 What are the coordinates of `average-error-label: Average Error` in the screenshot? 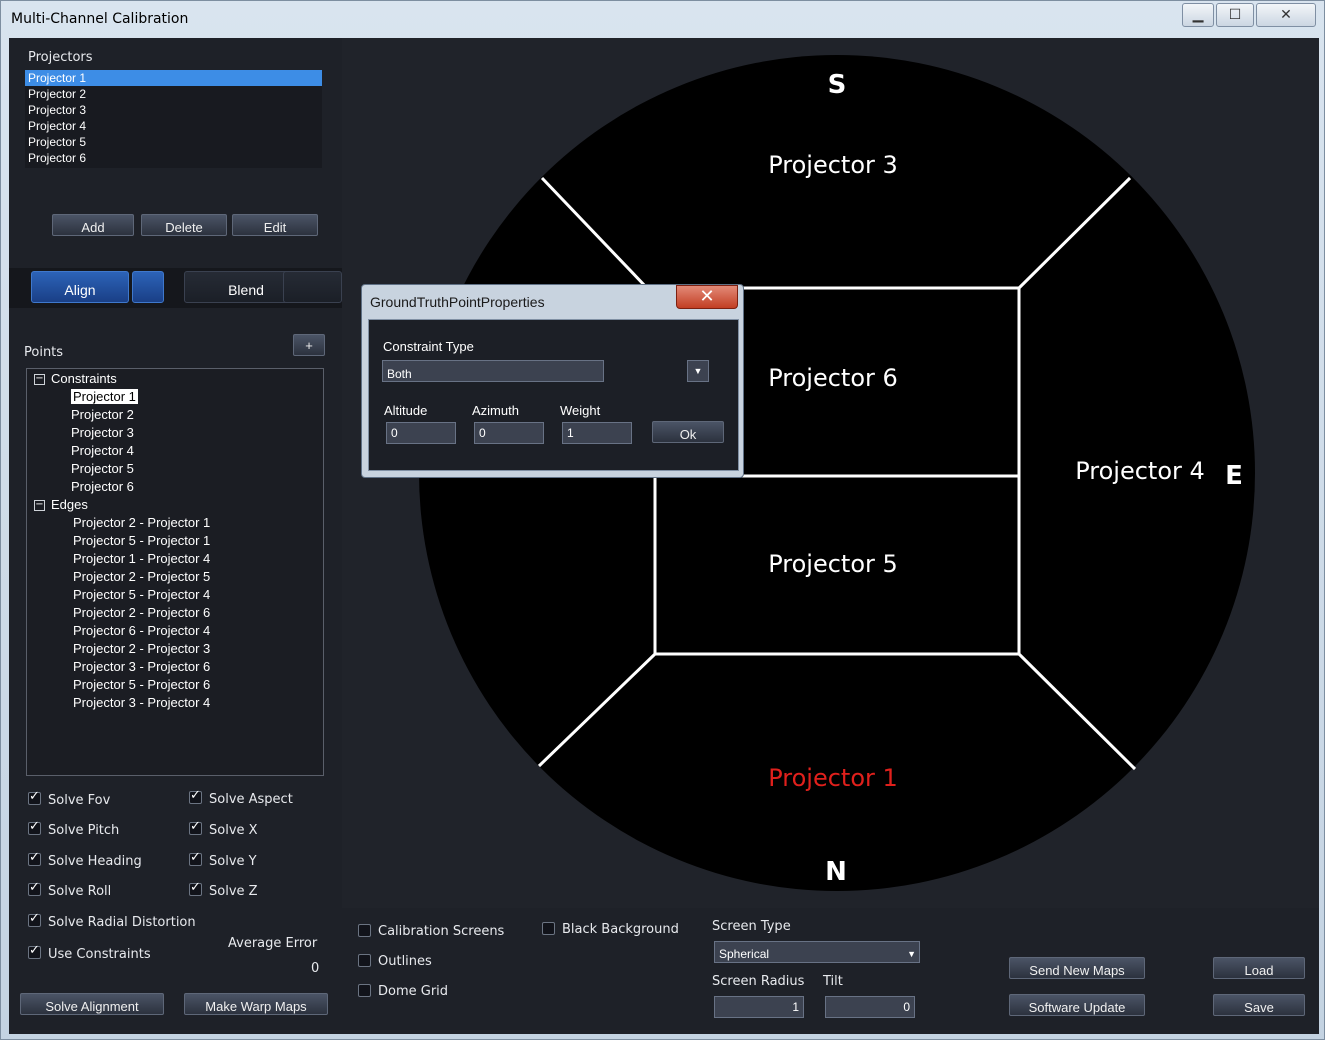 It's located at (273, 943).